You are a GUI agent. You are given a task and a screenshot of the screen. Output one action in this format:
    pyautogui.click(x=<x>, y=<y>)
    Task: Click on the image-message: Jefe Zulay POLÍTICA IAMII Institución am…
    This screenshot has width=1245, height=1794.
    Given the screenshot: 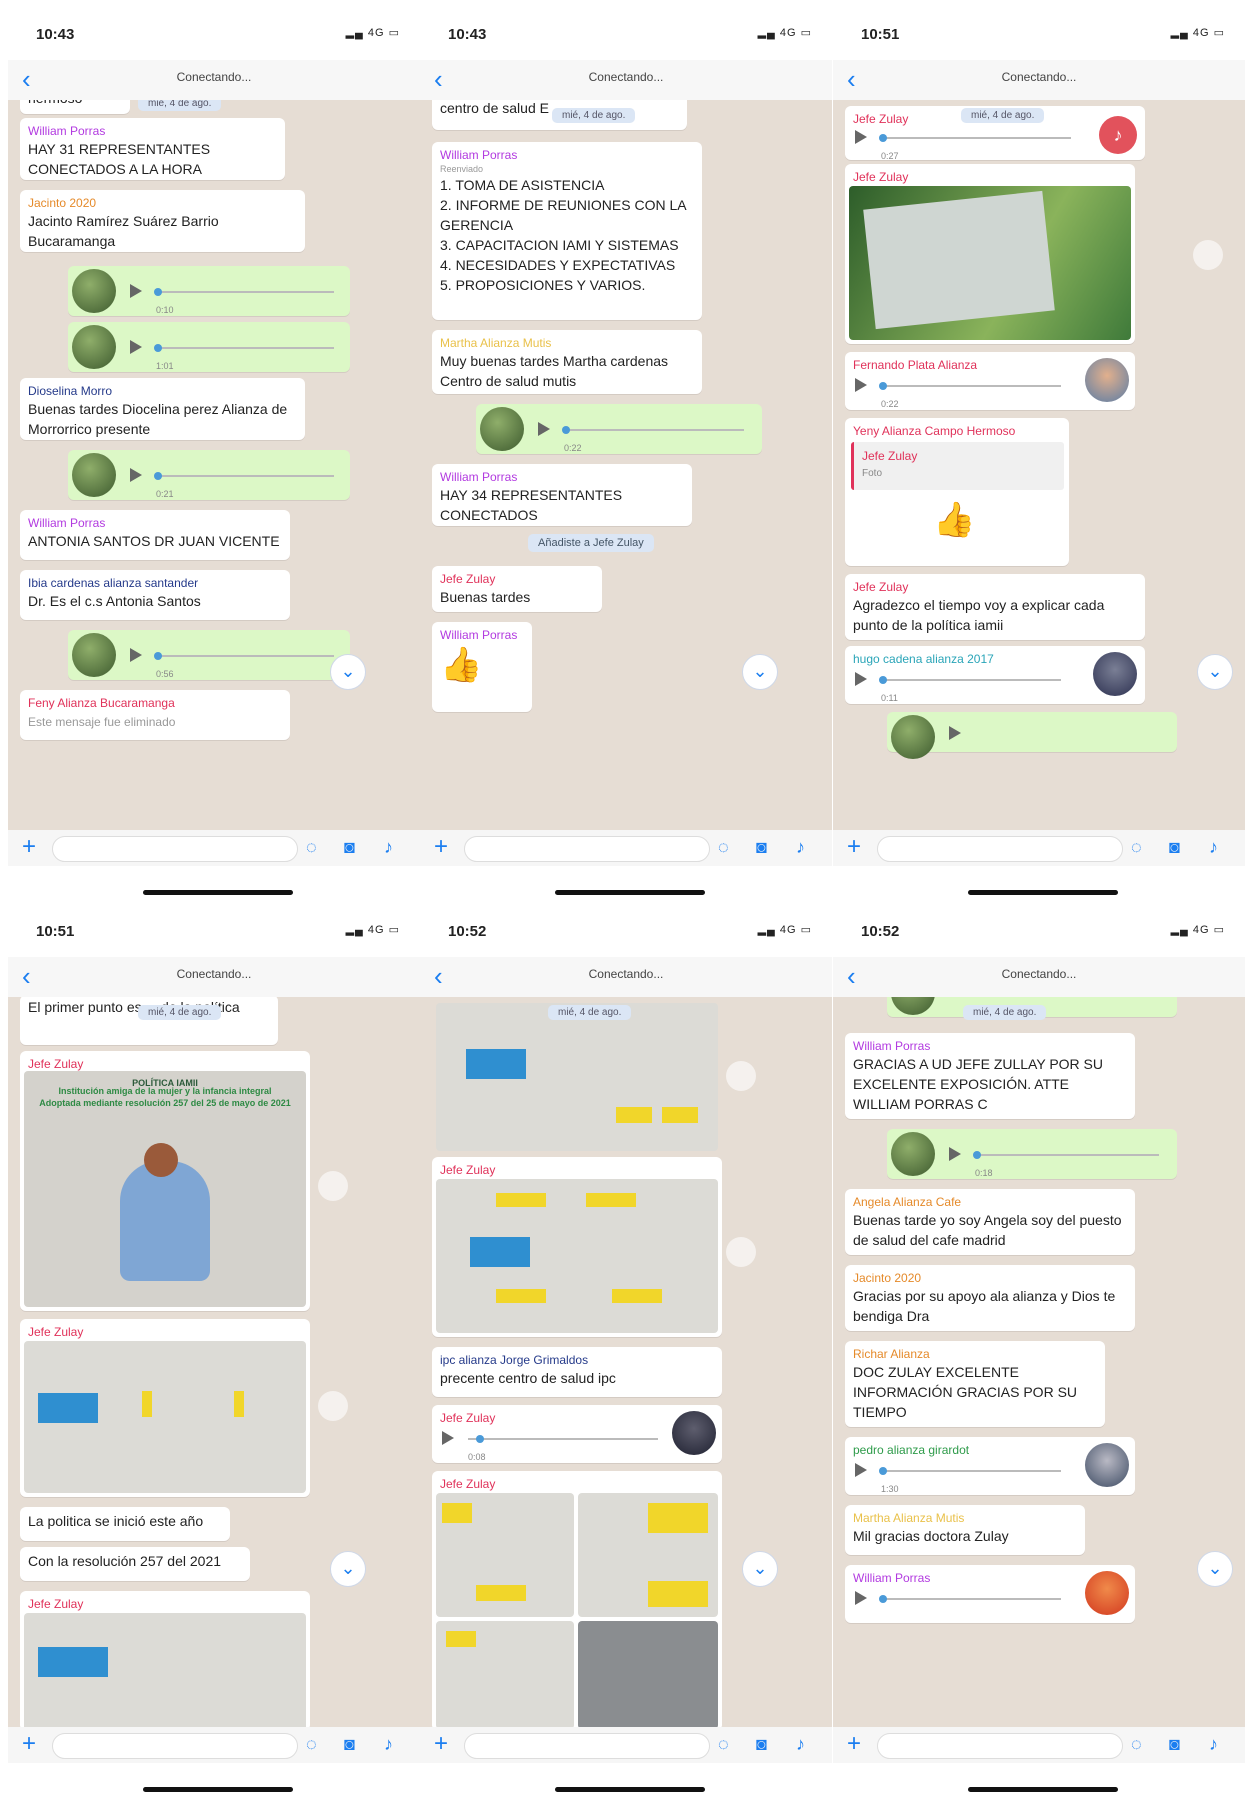 What is the action you would take?
    pyautogui.click(x=165, y=1181)
    